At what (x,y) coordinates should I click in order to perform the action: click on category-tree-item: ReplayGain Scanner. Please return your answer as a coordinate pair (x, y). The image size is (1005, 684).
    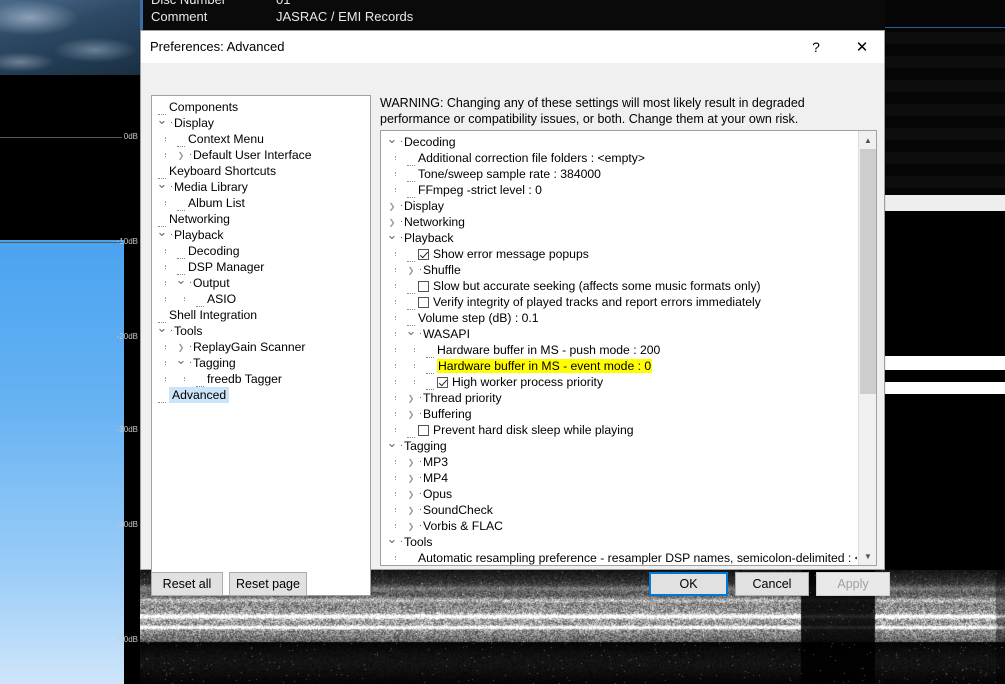
    Looking at the image, I should click on (262, 347).